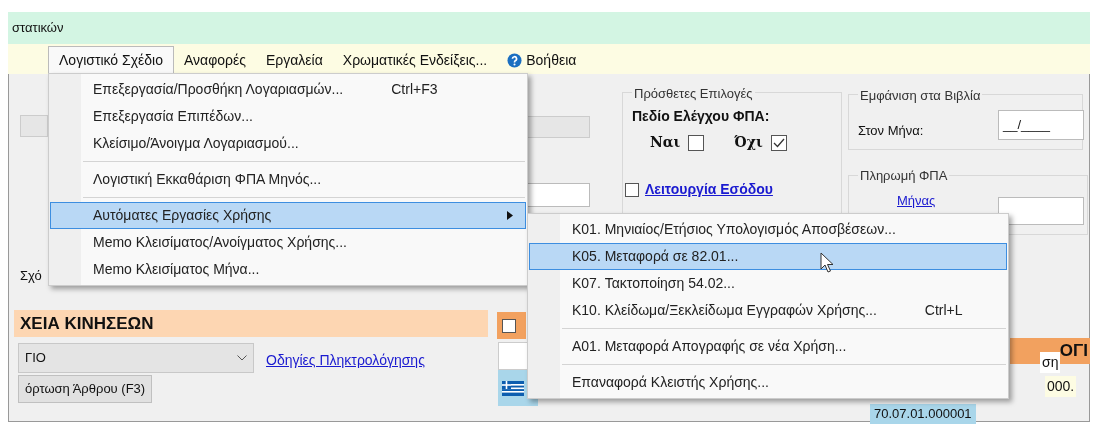  I want to click on table-cell: 000., so click(1061, 386).